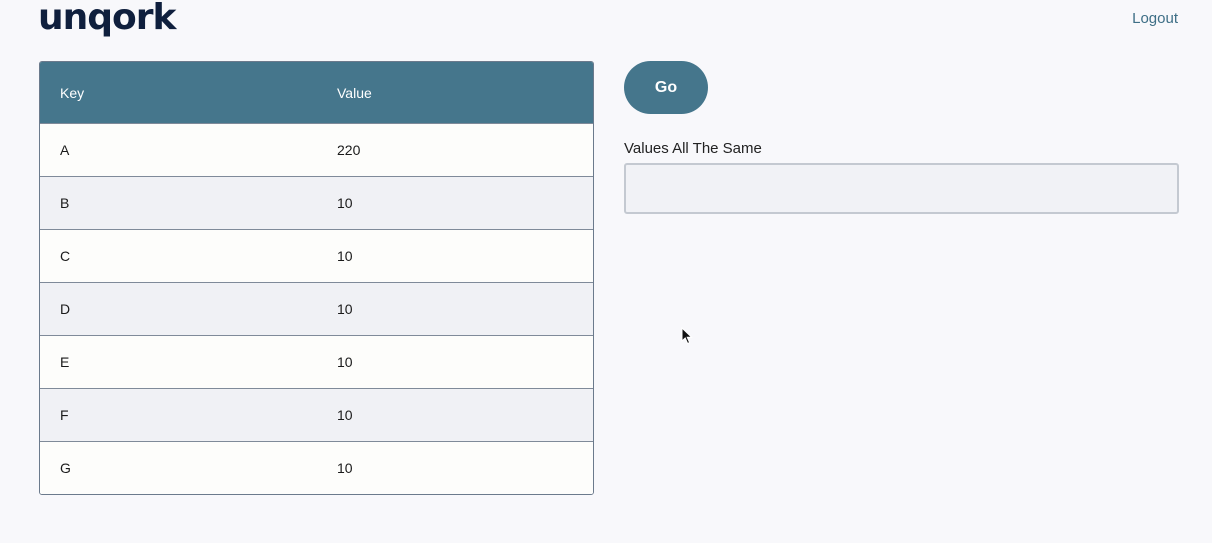 This screenshot has height=543, width=1212. Describe the element at coordinates (1155, 18) in the screenshot. I see `logout-link: Logout` at that location.